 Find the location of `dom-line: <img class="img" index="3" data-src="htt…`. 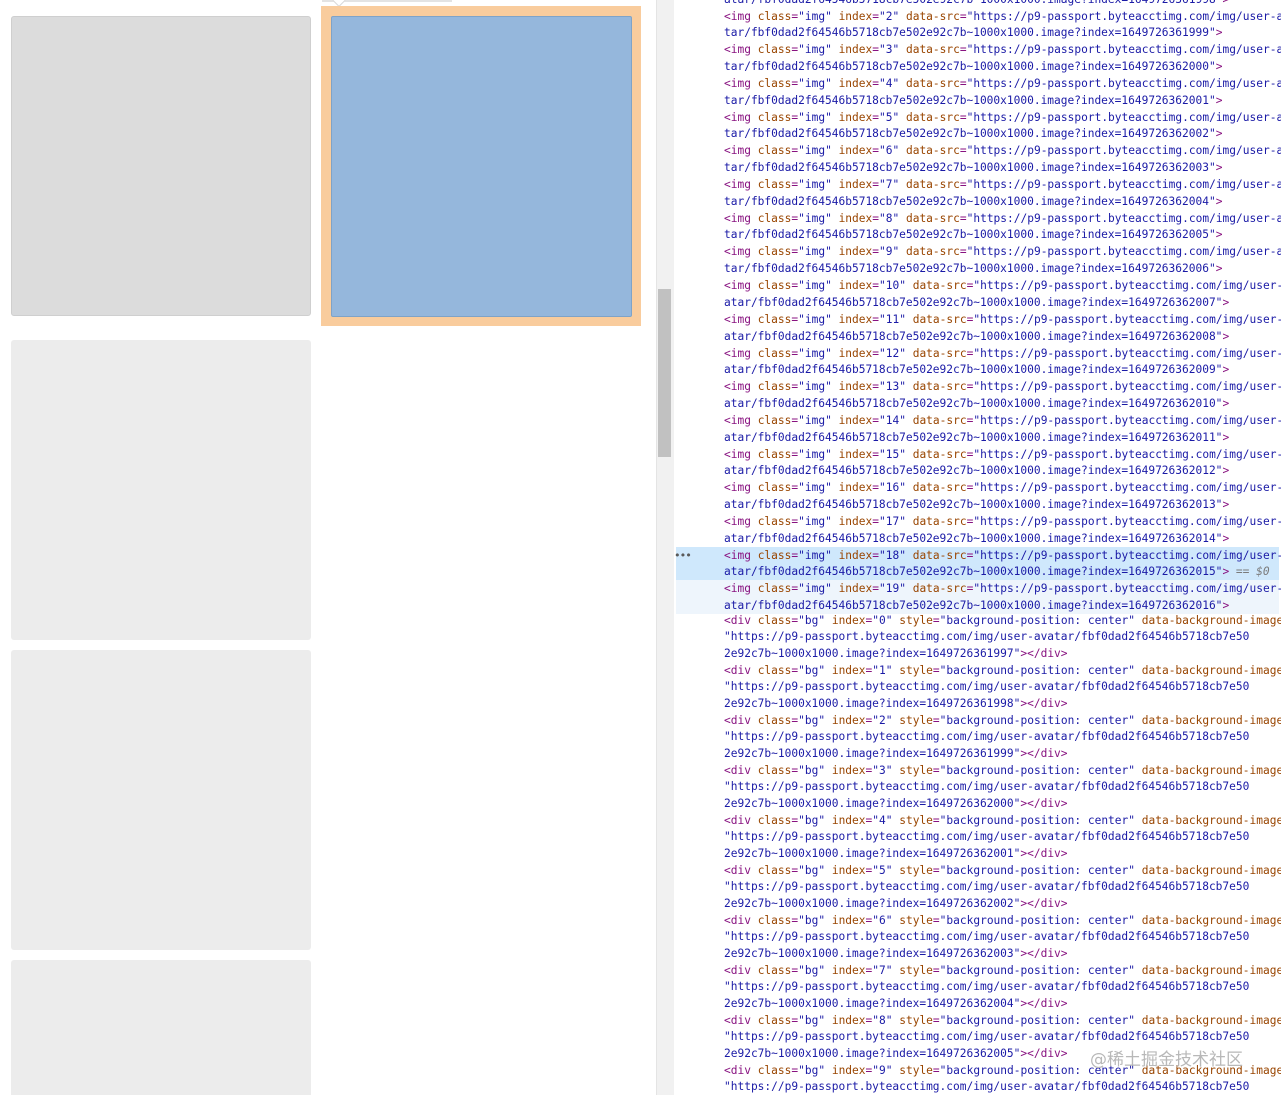

dom-line: <img class="img" index="3" data-src="htt… is located at coordinates (1002, 50).